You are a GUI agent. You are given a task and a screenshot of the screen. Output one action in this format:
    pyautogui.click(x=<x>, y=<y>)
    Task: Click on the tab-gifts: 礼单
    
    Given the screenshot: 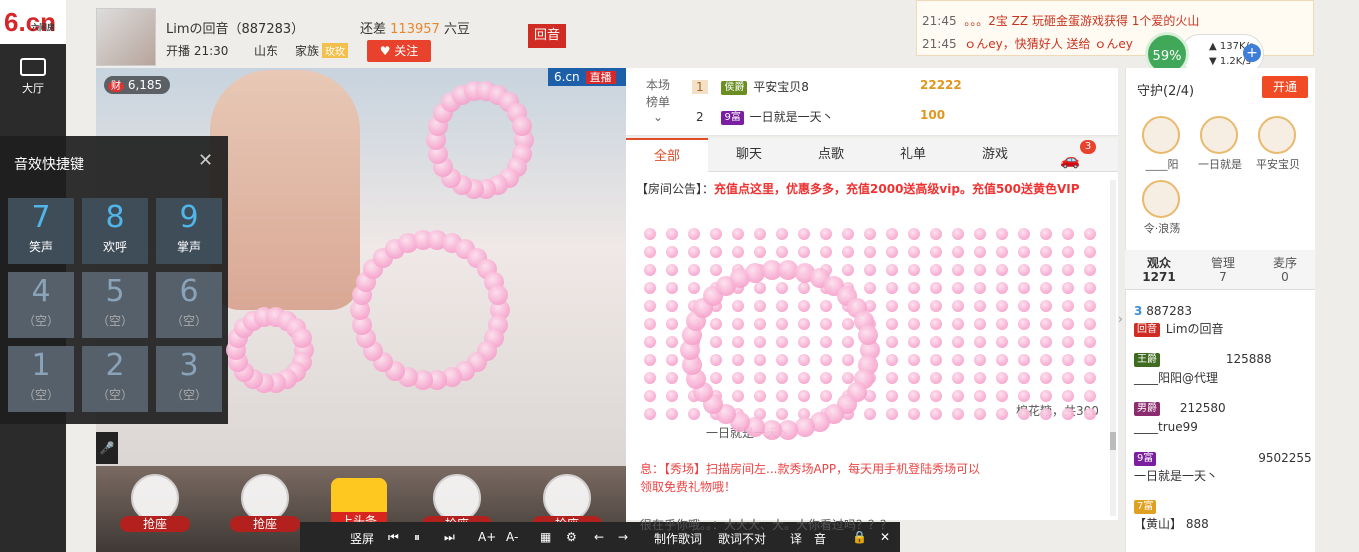 What is the action you would take?
    pyautogui.click(x=913, y=155)
    